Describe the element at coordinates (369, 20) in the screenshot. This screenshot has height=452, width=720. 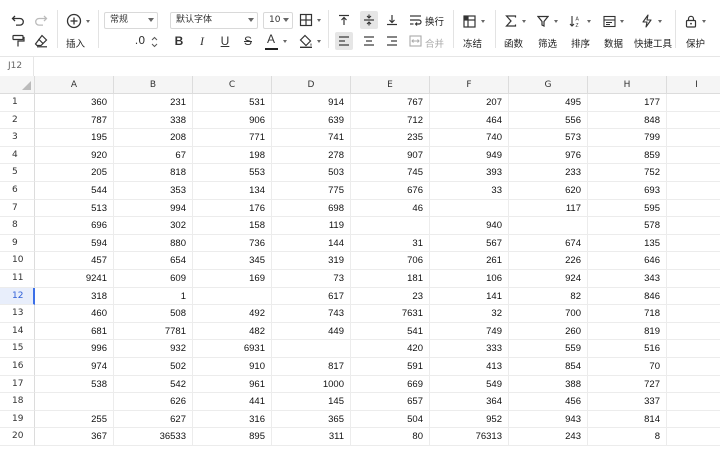
I see `align-middle-icon` at that location.